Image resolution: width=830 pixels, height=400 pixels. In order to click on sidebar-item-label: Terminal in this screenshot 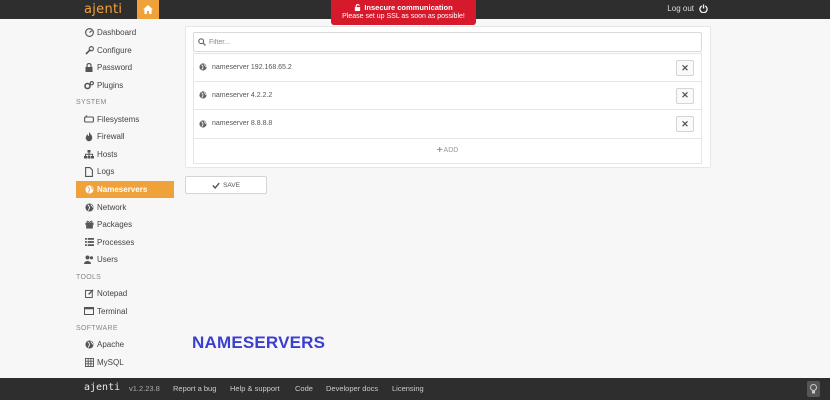, I will do `click(112, 311)`.